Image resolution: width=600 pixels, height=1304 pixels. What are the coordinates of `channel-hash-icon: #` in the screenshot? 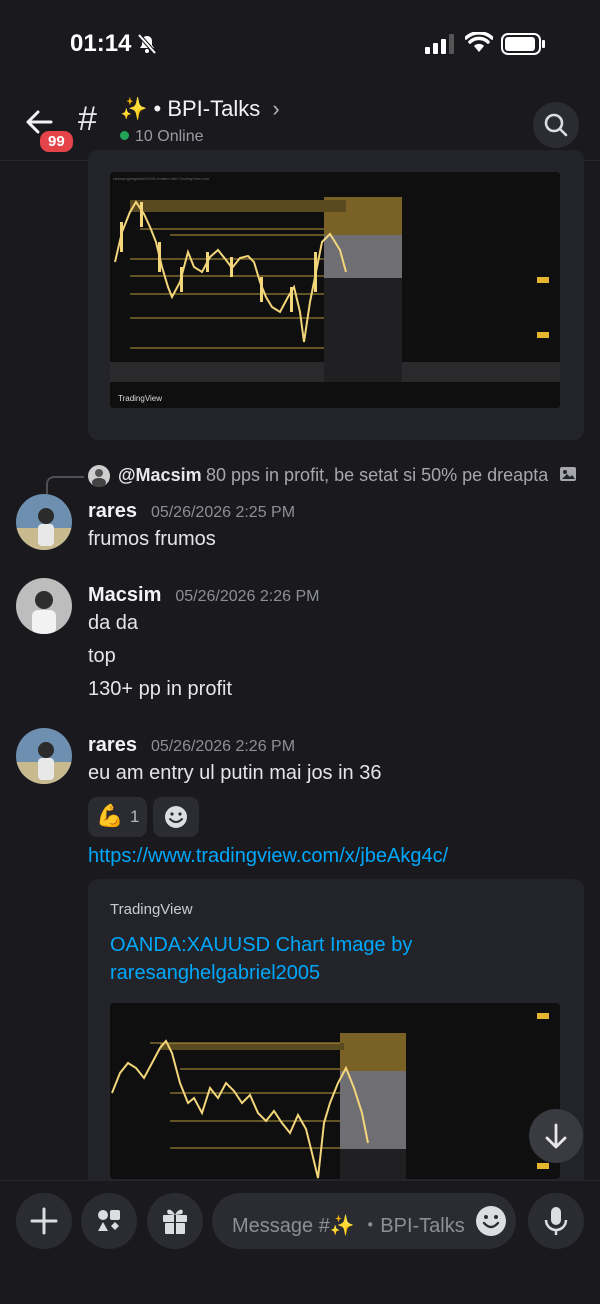 It's located at (87, 119).